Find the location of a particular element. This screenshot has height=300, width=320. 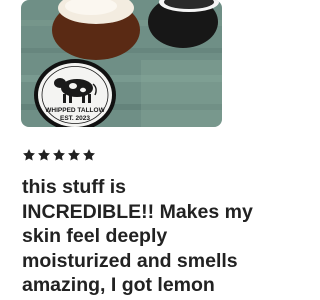

jar-label-line1: WHIPPED TALLOW is located at coordinates (75, 110).